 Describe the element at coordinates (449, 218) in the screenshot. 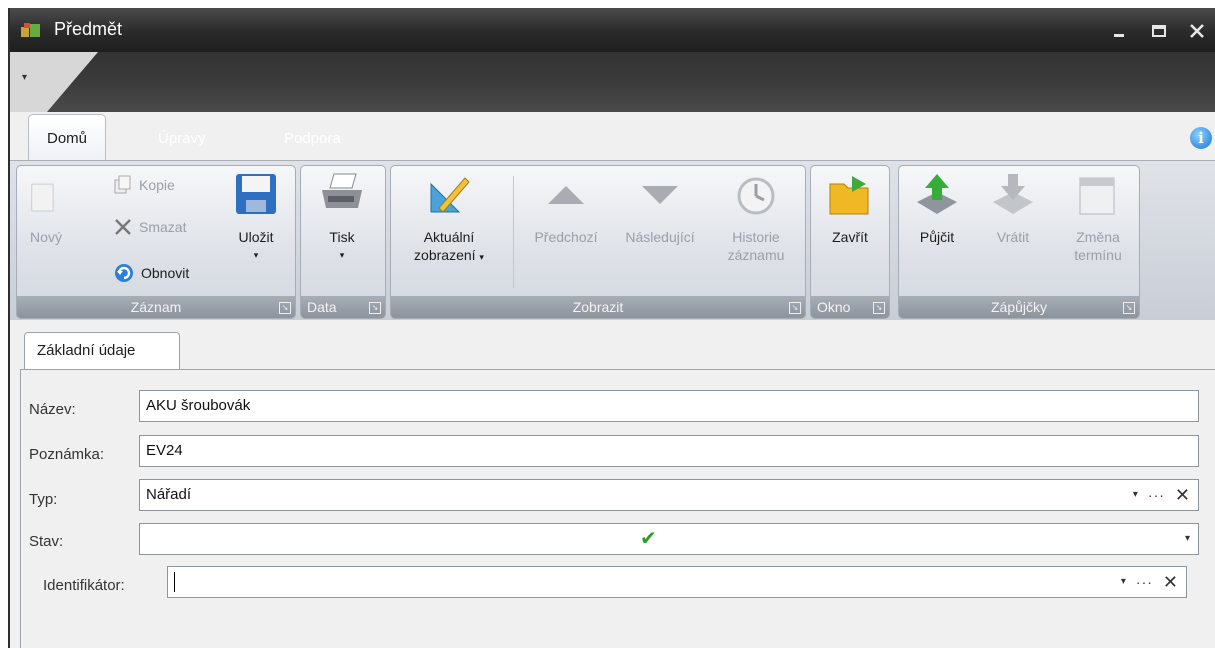

I see `current-view-button: Aktuální zobrazení ▾` at that location.